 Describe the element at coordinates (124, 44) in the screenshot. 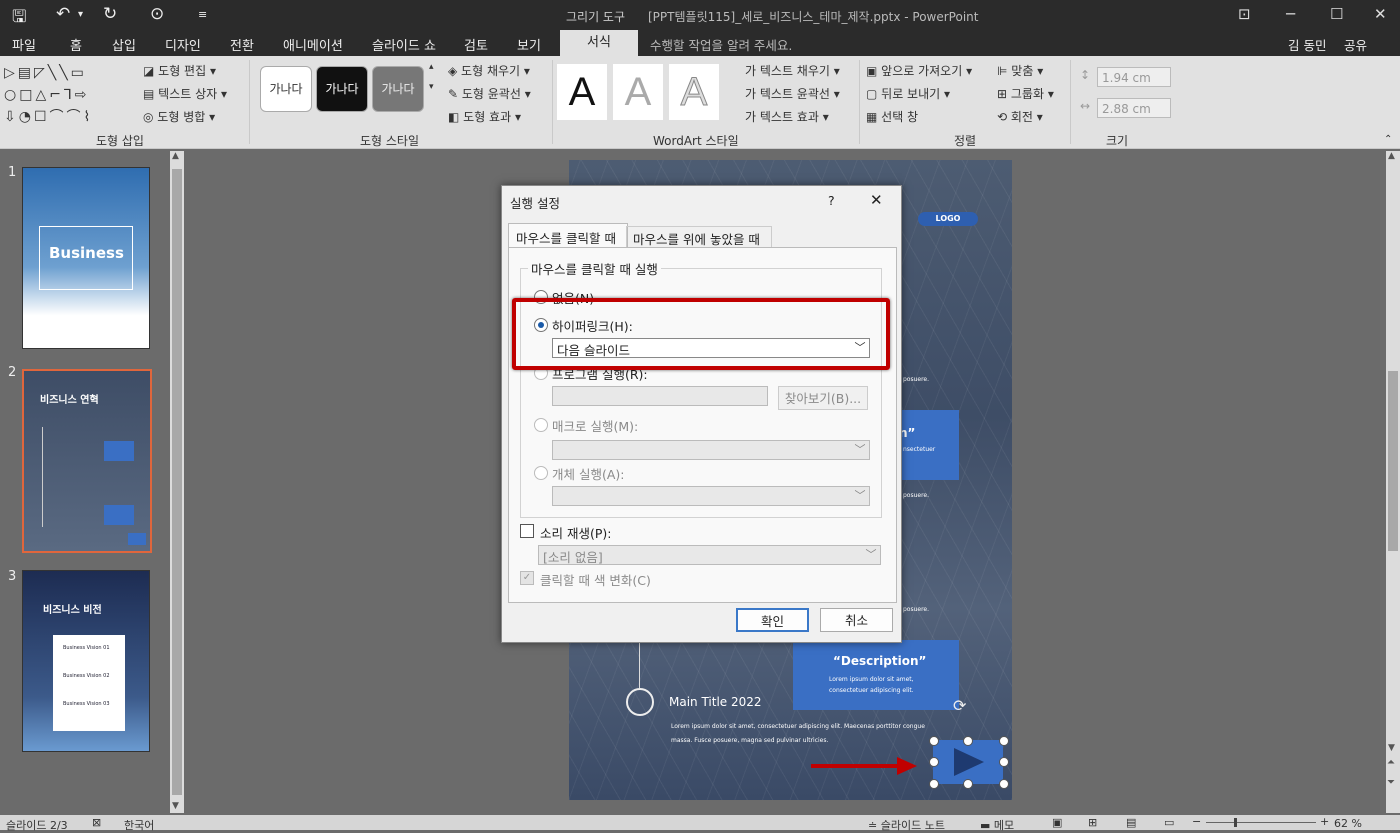

I see `tab-insert: 삽입` at that location.